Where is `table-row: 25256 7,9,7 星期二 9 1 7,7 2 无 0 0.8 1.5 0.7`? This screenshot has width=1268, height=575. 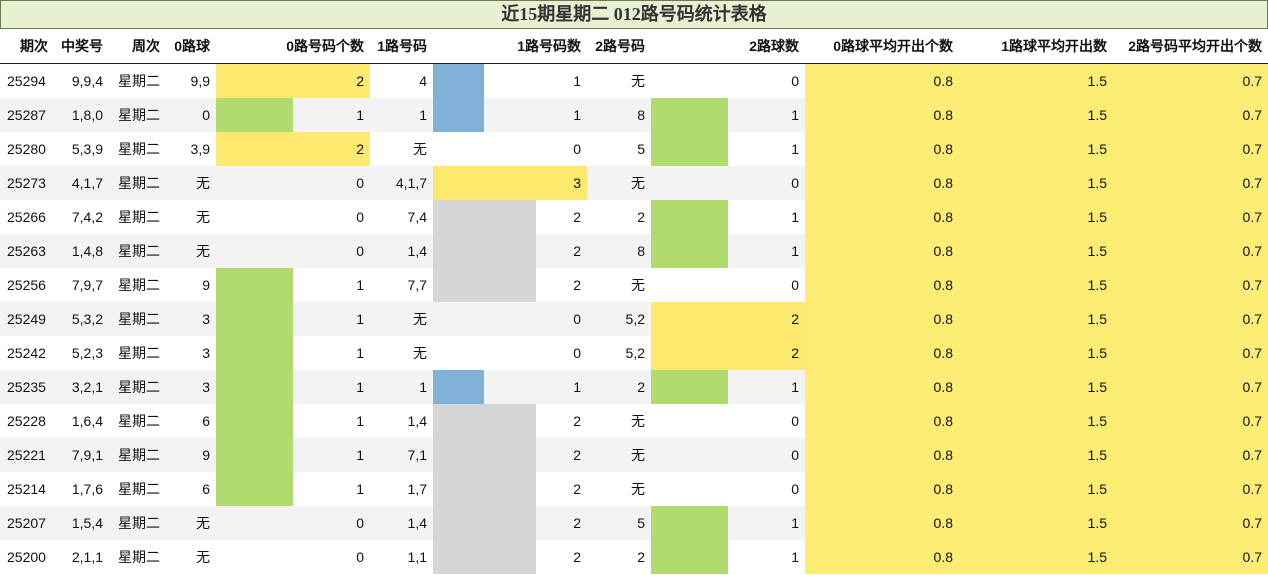
table-row: 25256 7,9,7 星期二 9 1 7,7 2 无 0 0.8 1.5 0.7 is located at coordinates (634, 285).